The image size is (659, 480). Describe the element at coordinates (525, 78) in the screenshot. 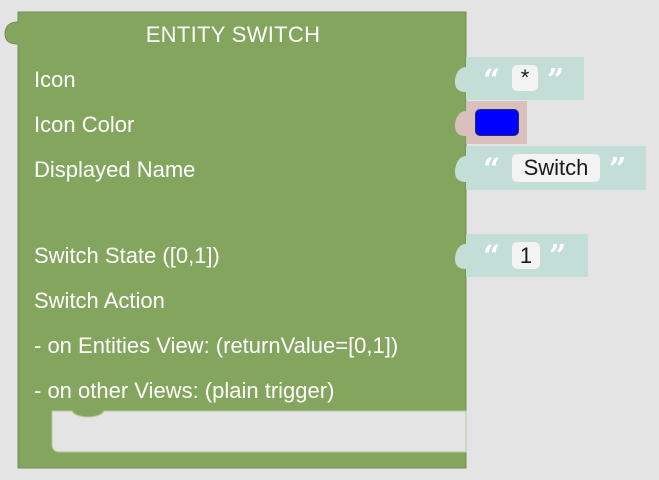

I see `icon-text-field: *` at that location.